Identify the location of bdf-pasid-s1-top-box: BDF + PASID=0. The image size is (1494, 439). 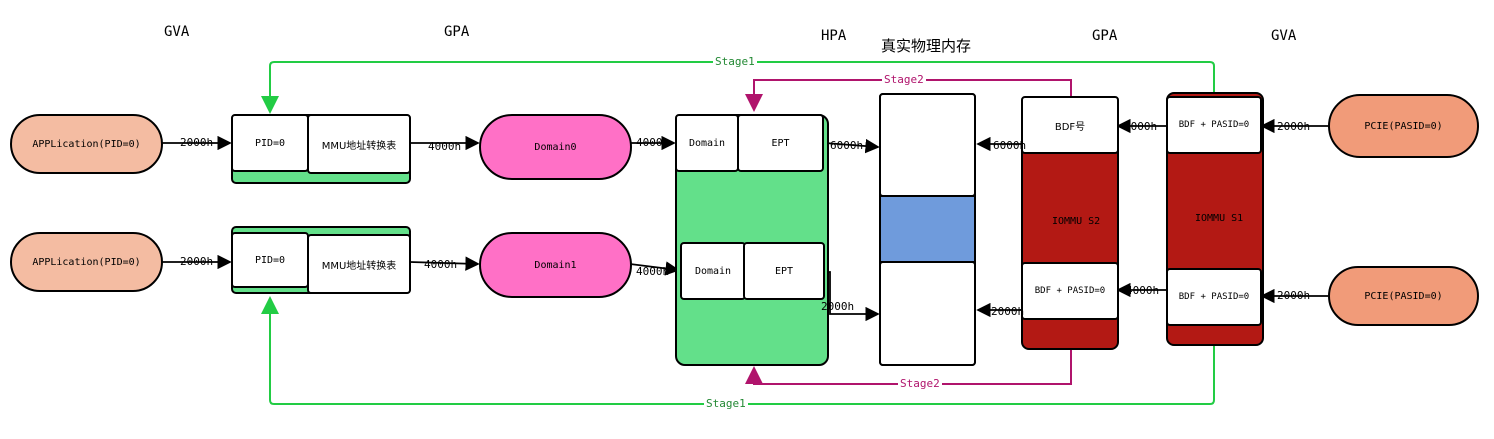
(1214, 125).